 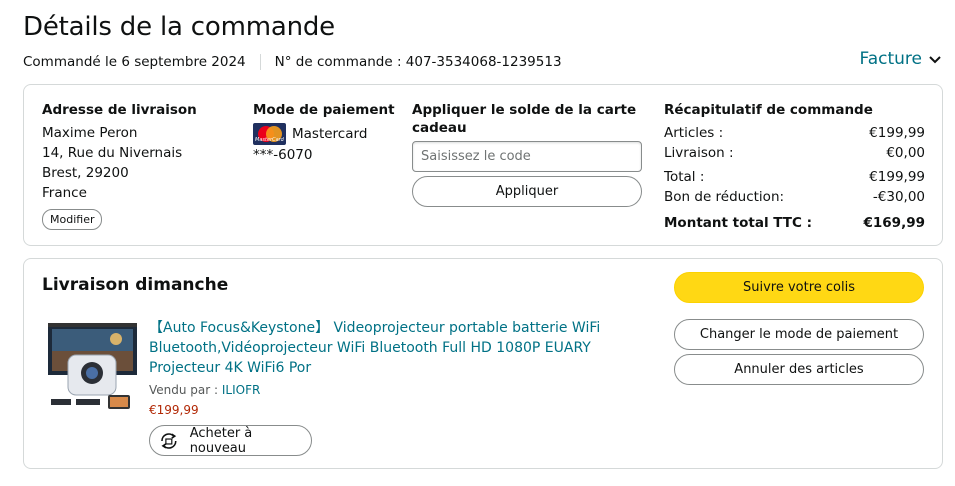 I want to click on shipping-street: 14, Rue du Nivernais, so click(x=112, y=153).